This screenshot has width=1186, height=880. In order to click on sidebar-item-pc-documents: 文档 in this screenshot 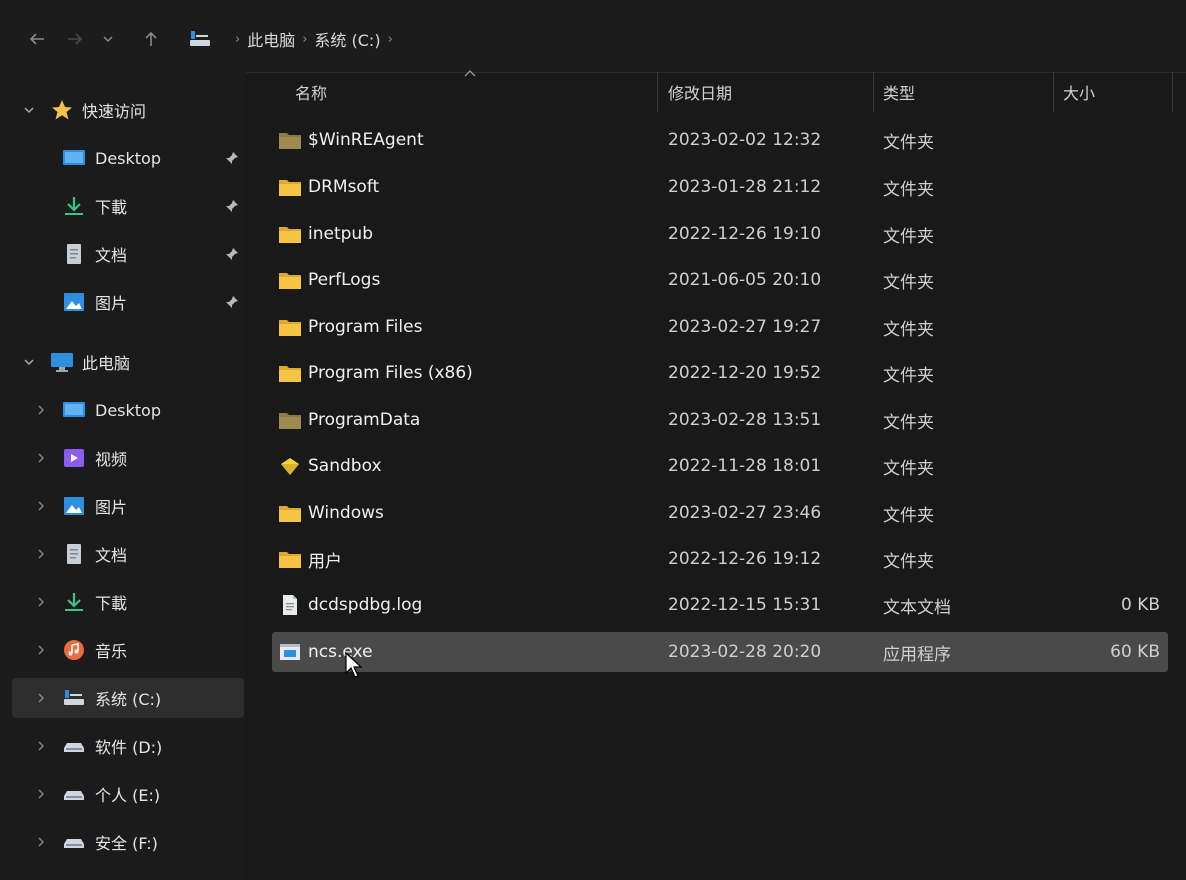, I will do `click(128, 554)`.